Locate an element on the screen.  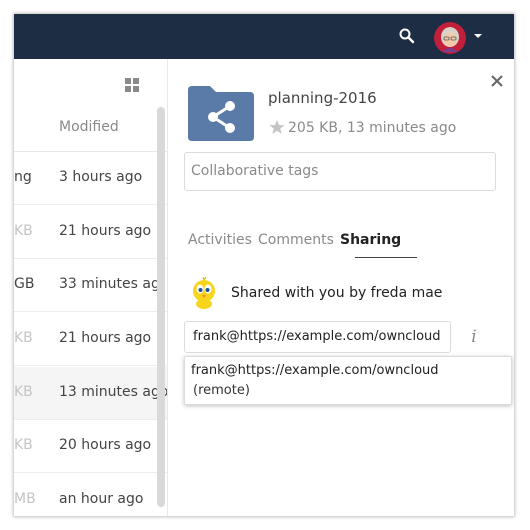
tab-activities: Activities is located at coordinates (220, 240).